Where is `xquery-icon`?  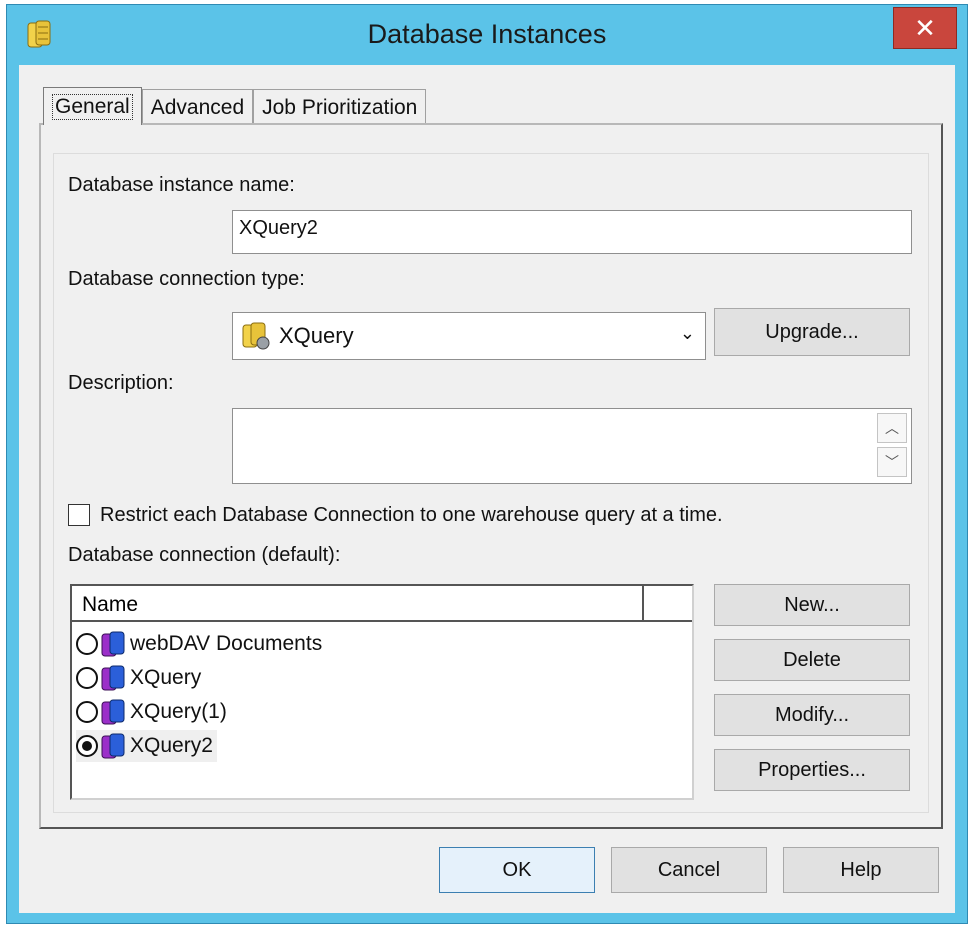
xquery-icon is located at coordinates (256, 336).